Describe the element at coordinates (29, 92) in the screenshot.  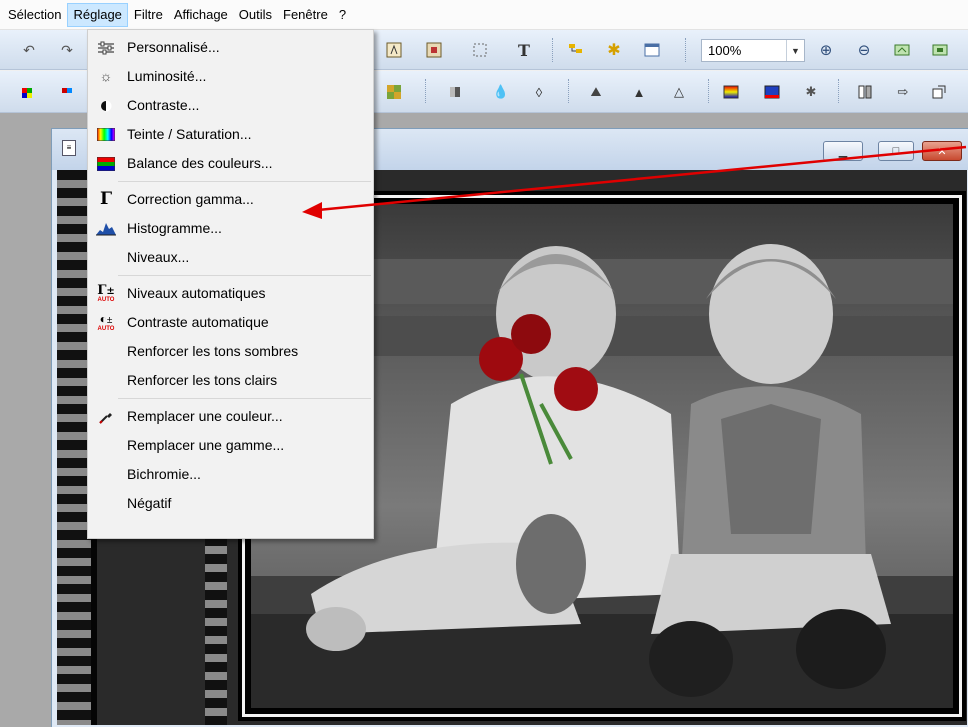
I see `color-swatch-icon` at that location.